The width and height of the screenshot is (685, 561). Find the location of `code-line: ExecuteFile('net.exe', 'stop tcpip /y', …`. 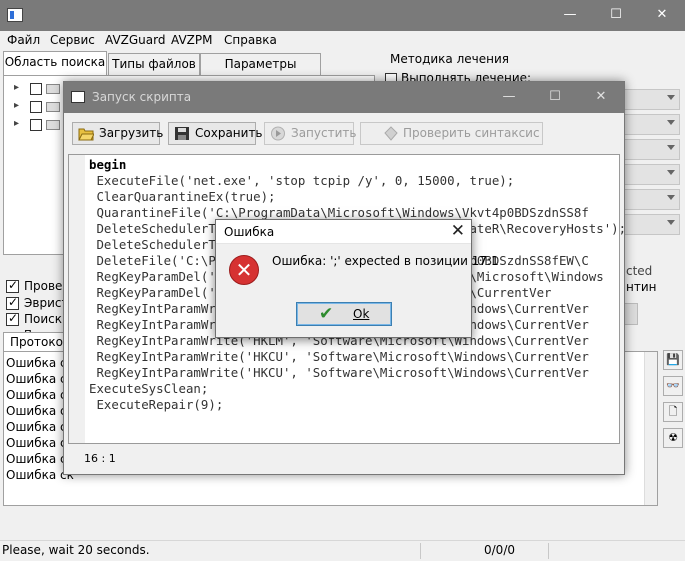

code-line: ExecuteFile('net.exe', 'stop tcpip /y', … is located at coordinates (302, 180).